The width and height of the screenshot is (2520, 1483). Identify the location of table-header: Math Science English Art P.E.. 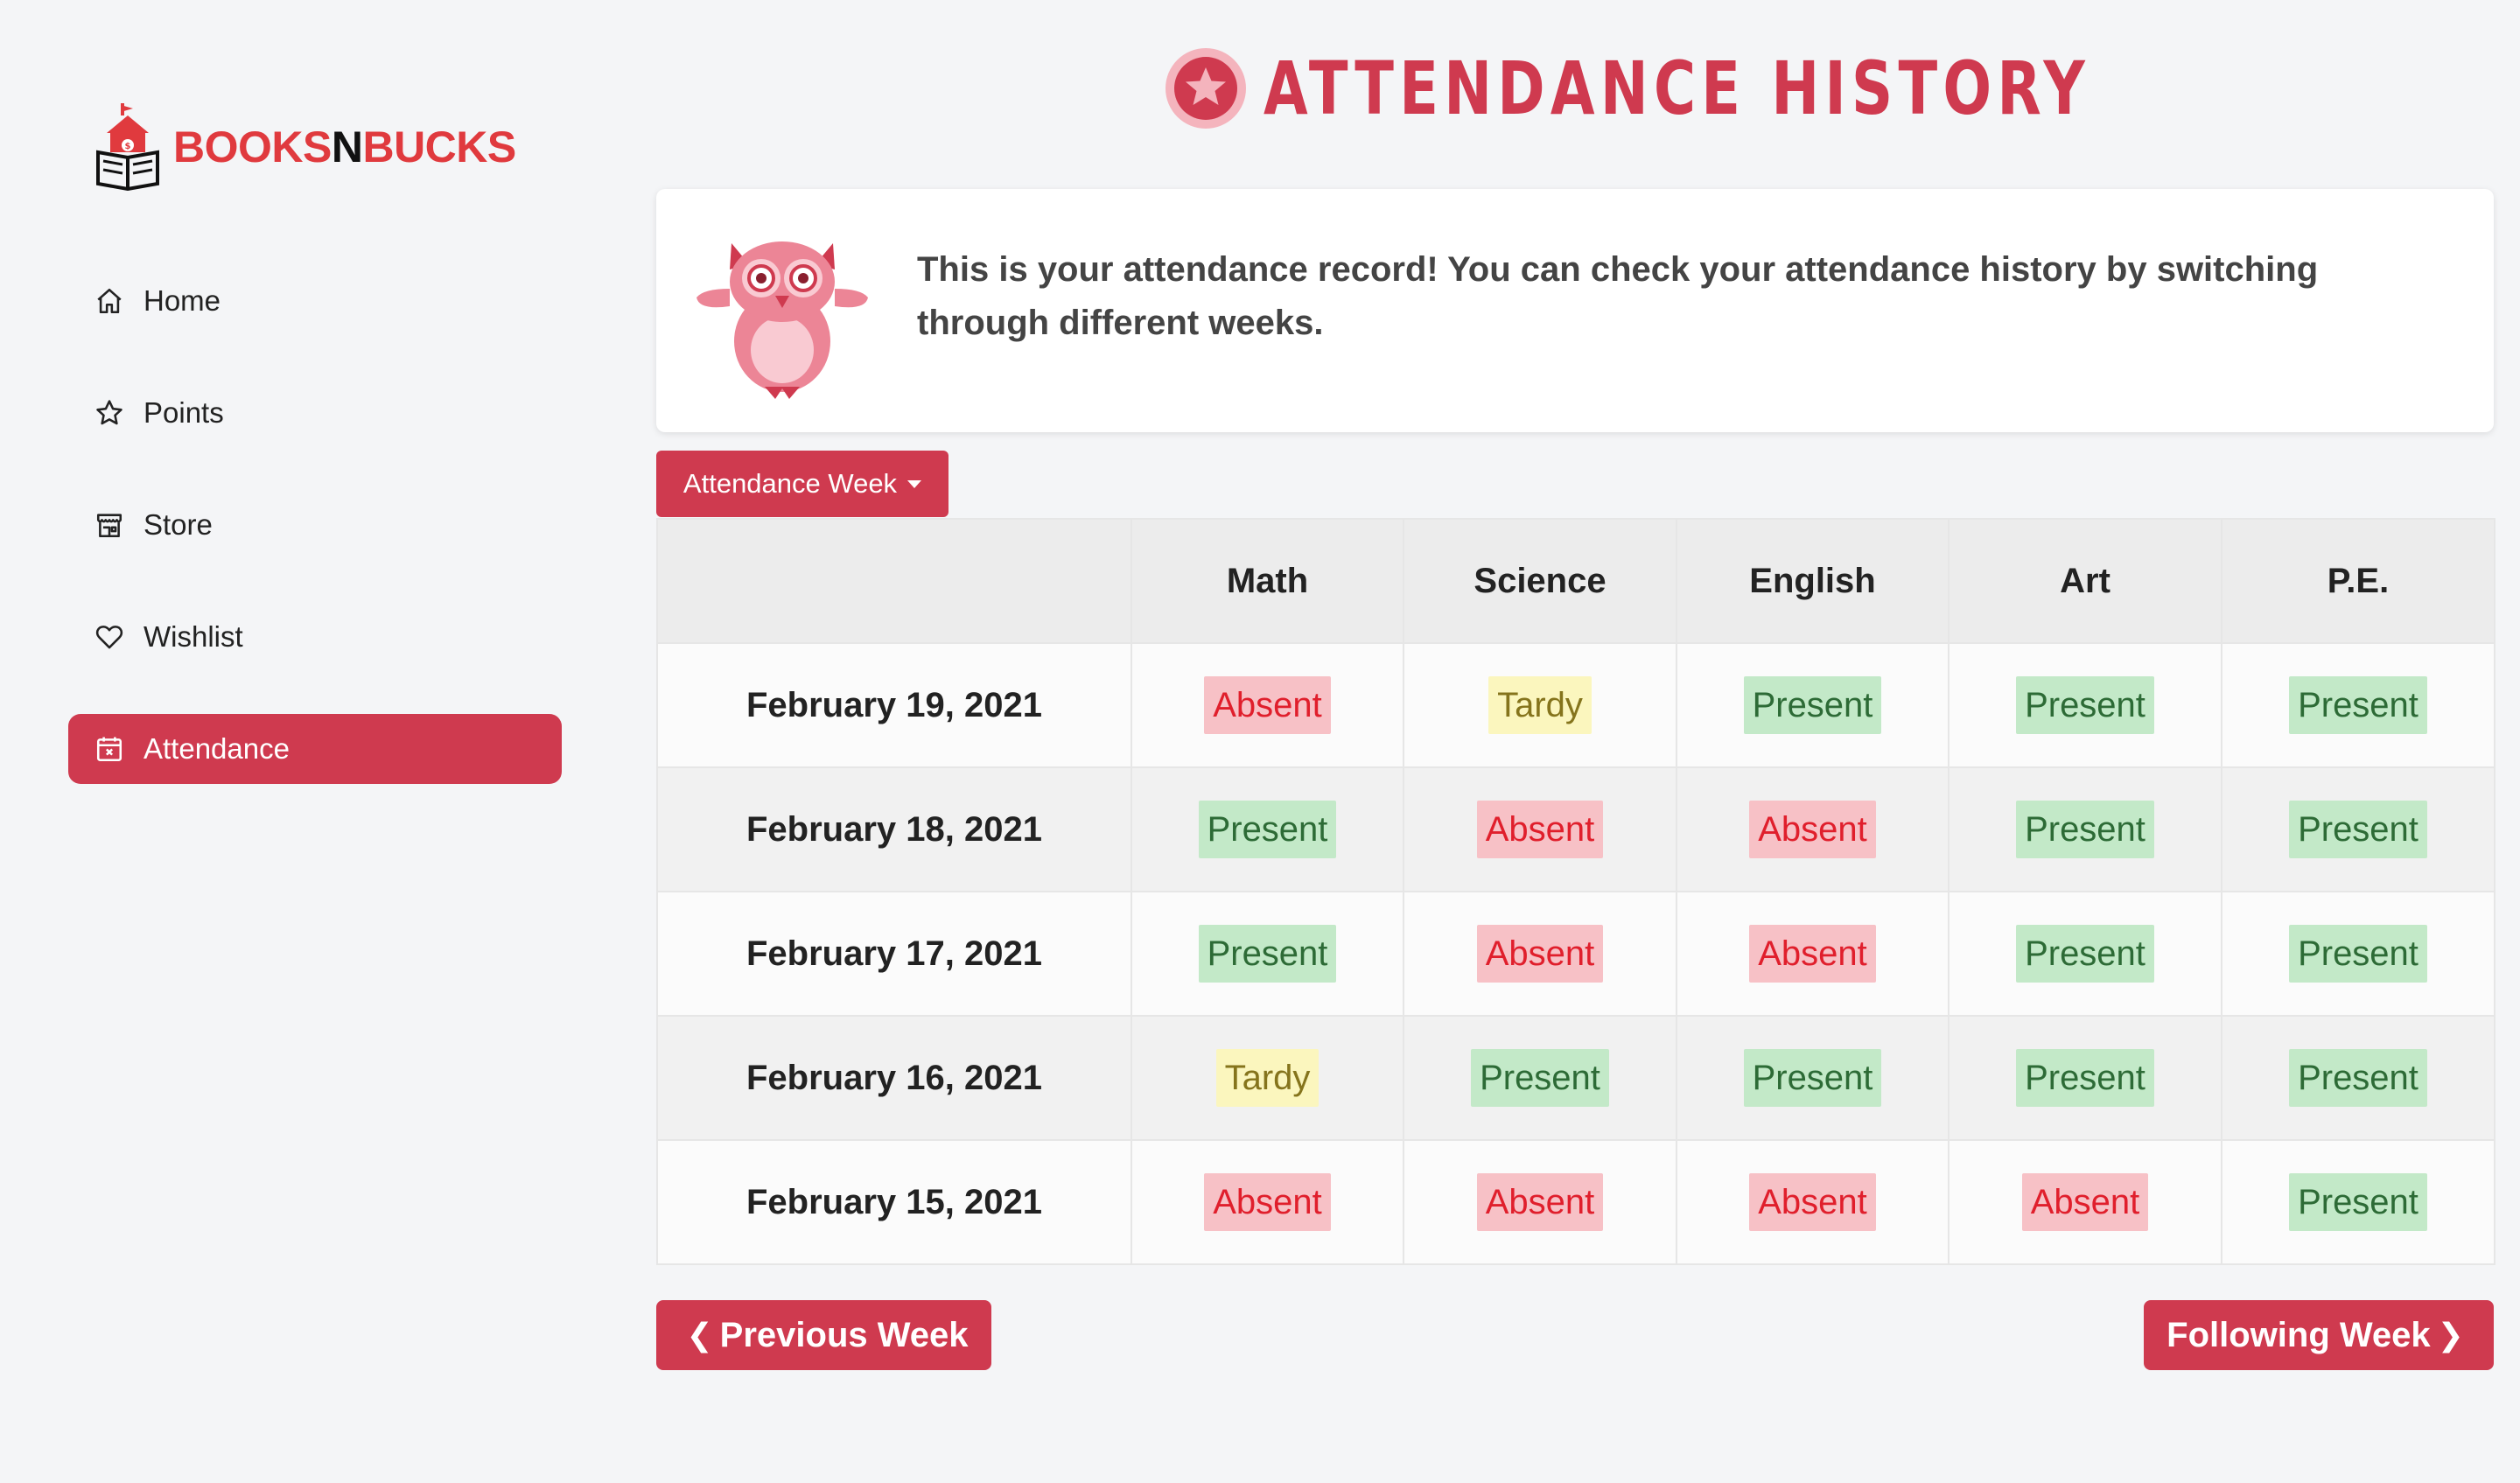
(1576, 581).